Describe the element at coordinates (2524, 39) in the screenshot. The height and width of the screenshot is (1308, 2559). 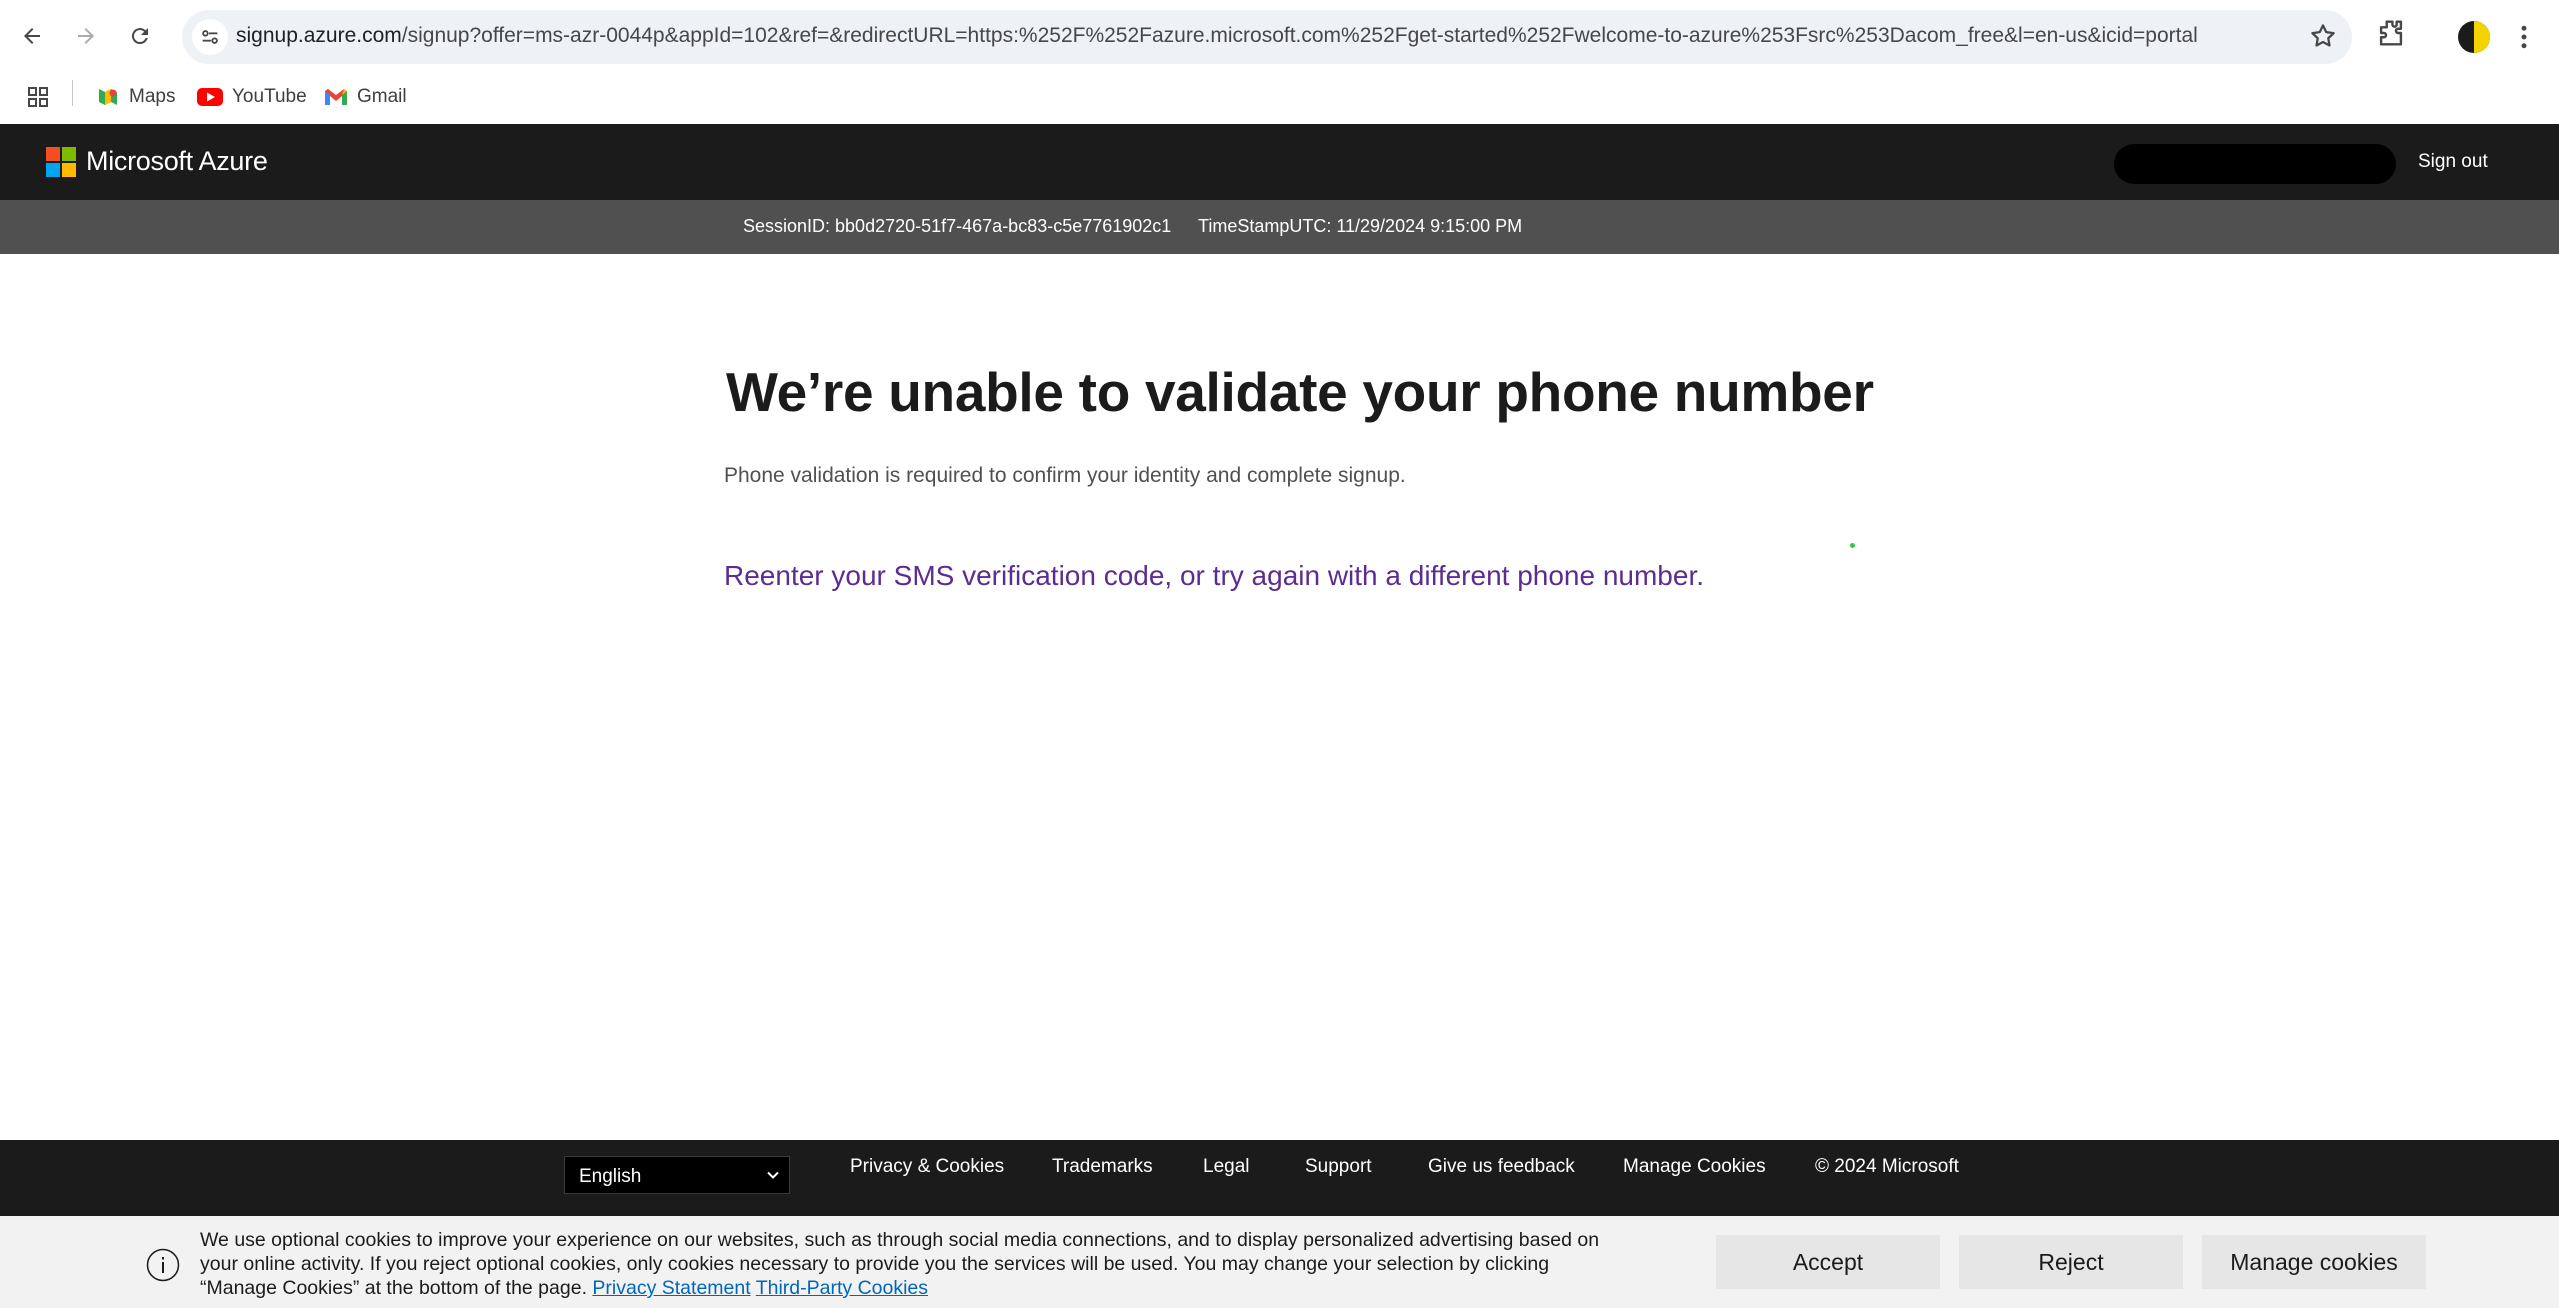
I see `more-menu-icon` at that location.